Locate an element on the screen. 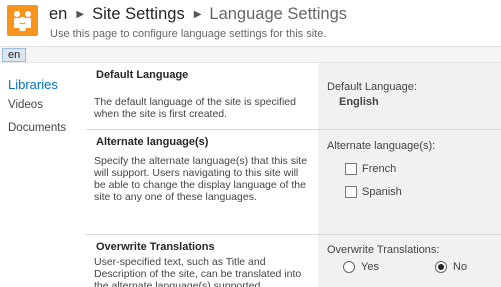 Image resolution: width=501 pixels, height=287 pixels. checkbox-label: Spanish is located at coordinates (382, 192).